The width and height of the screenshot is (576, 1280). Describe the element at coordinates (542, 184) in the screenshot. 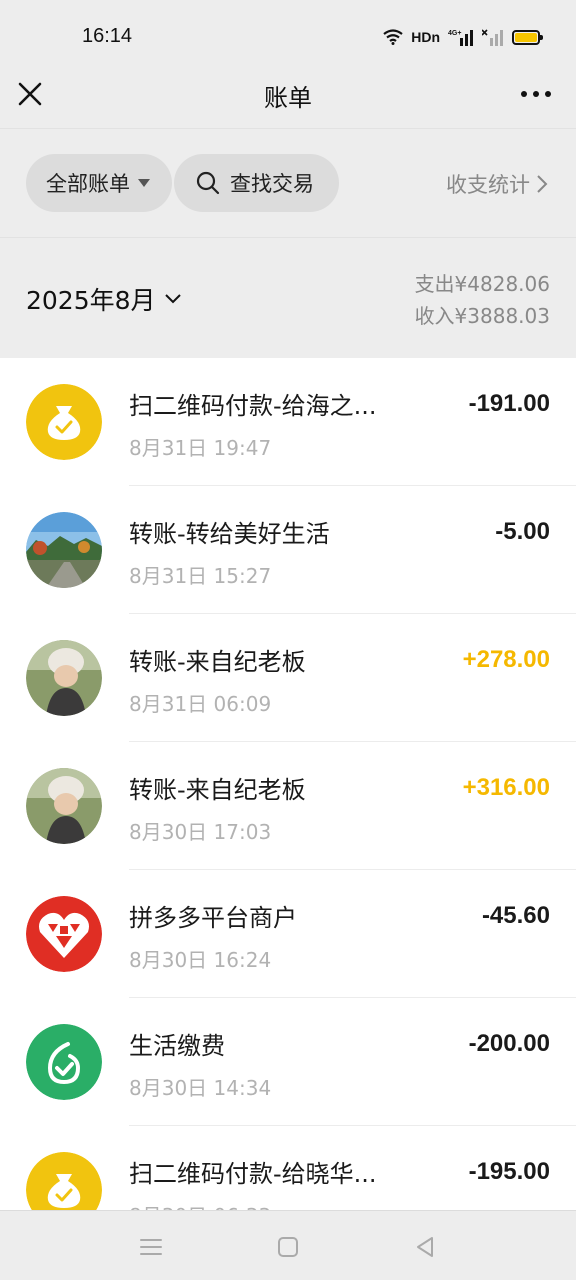

I see `chevron-right-icon` at that location.